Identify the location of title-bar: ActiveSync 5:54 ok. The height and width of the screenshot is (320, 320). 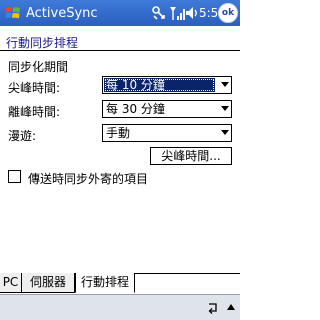
(120, 13).